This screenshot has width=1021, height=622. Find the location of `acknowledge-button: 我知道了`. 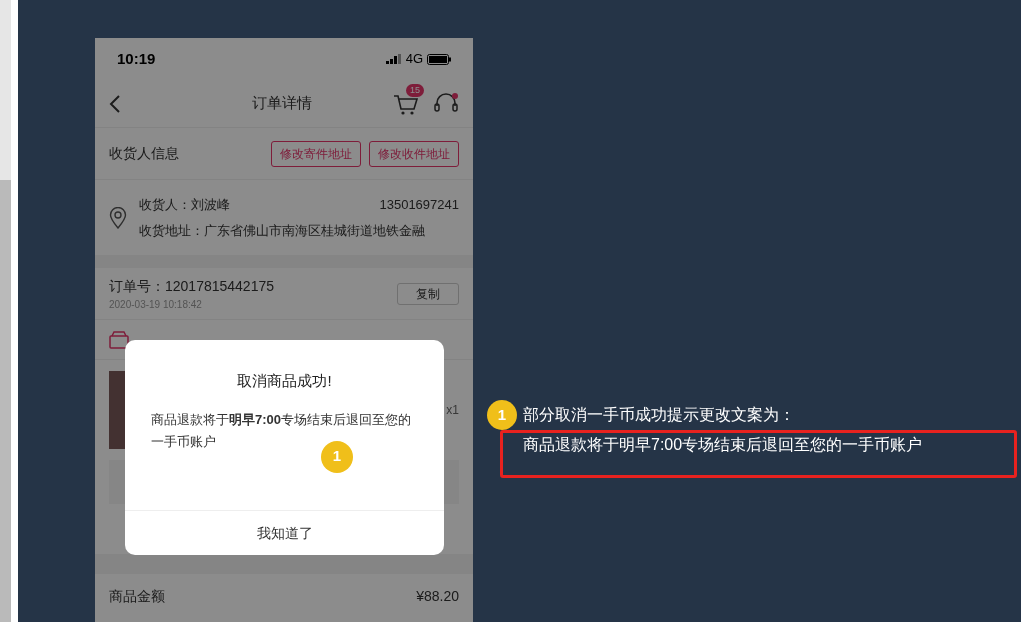

acknowledge-button: 我知道了 is located at coordinates (284, 532).